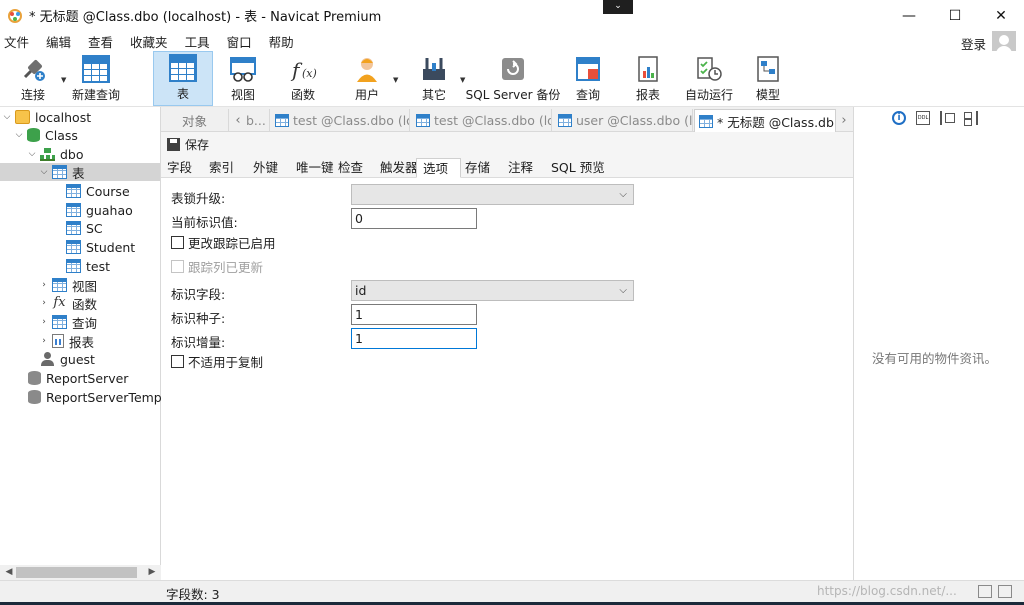  I want to click on connect-dropdown-arrow: ▼, so click(63, 80).